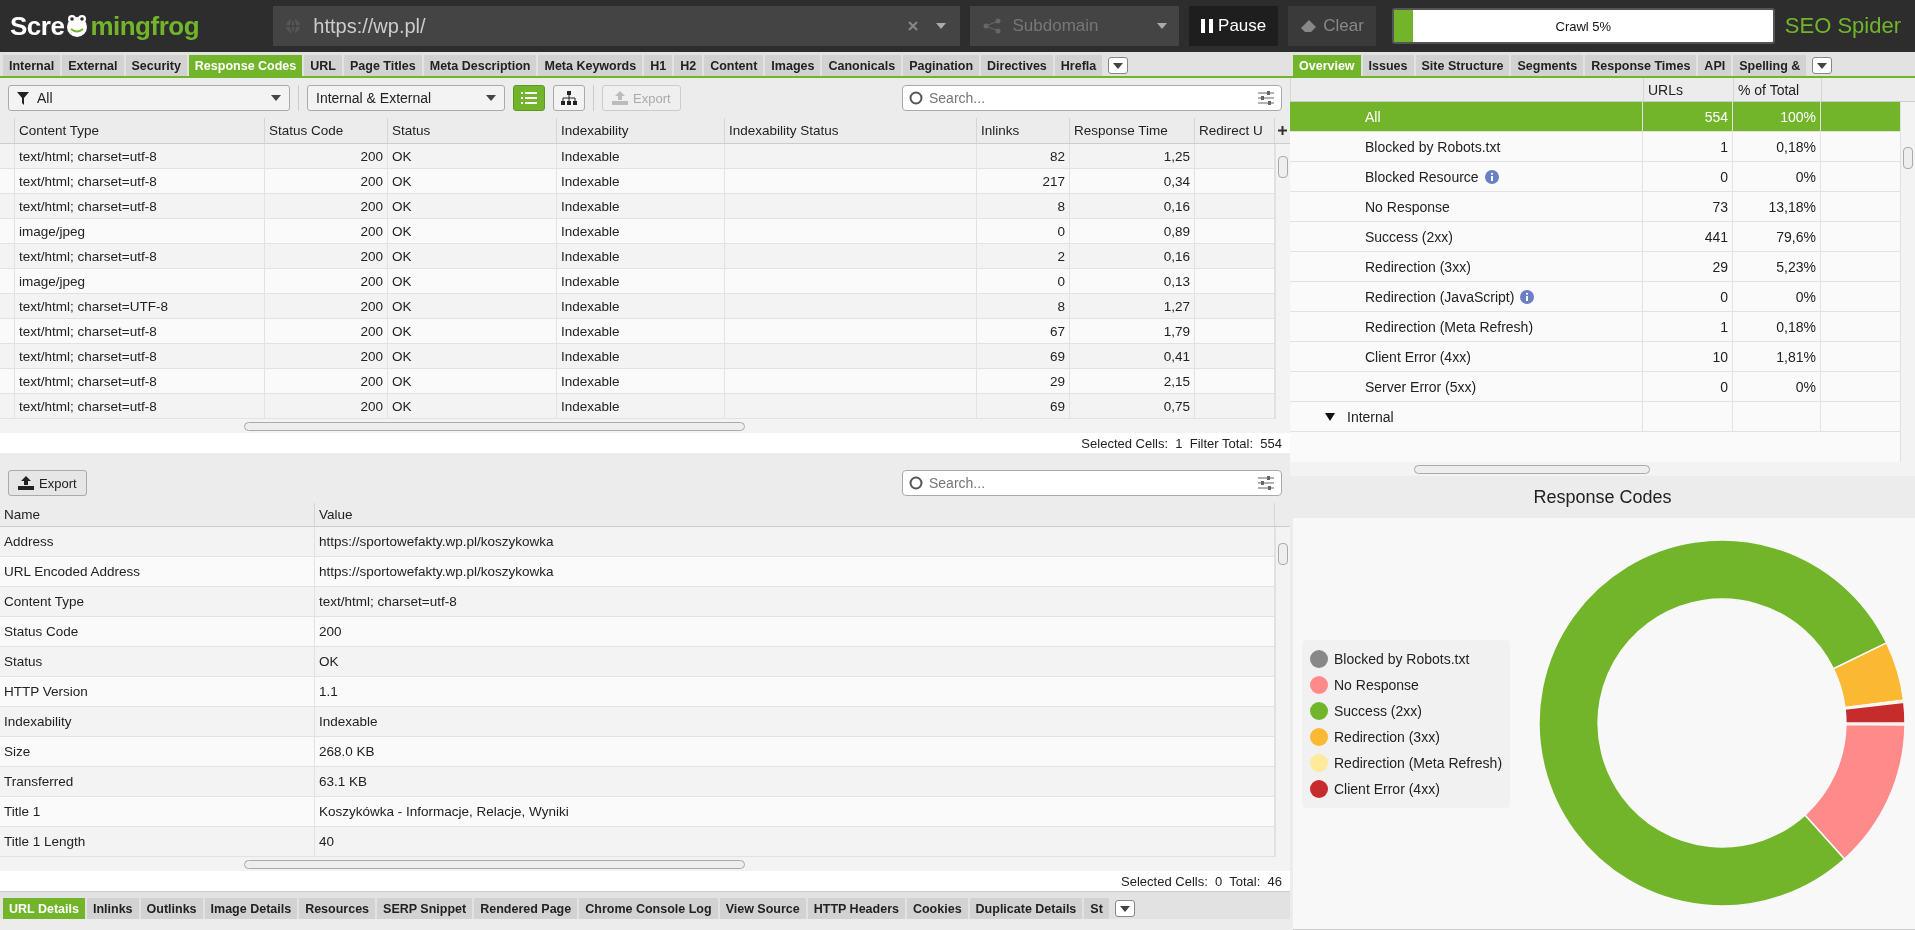  What do you see at coordinates (1387, 736) in the screenshot?
I see `legend-label: Redirection (3xx)` at bounding box center [1387, 736].